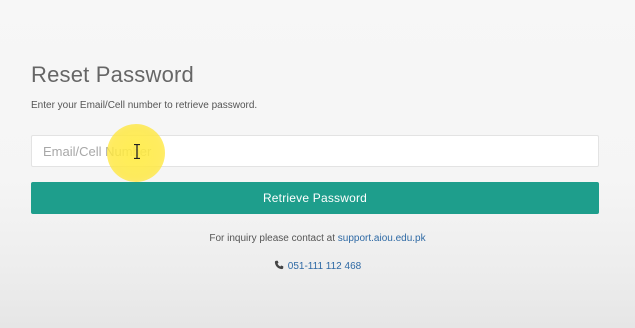  Describe the element at coordinates (272, 238) in the screenshot. I see `inquiry-text: For inquiry please contact at` at that location.